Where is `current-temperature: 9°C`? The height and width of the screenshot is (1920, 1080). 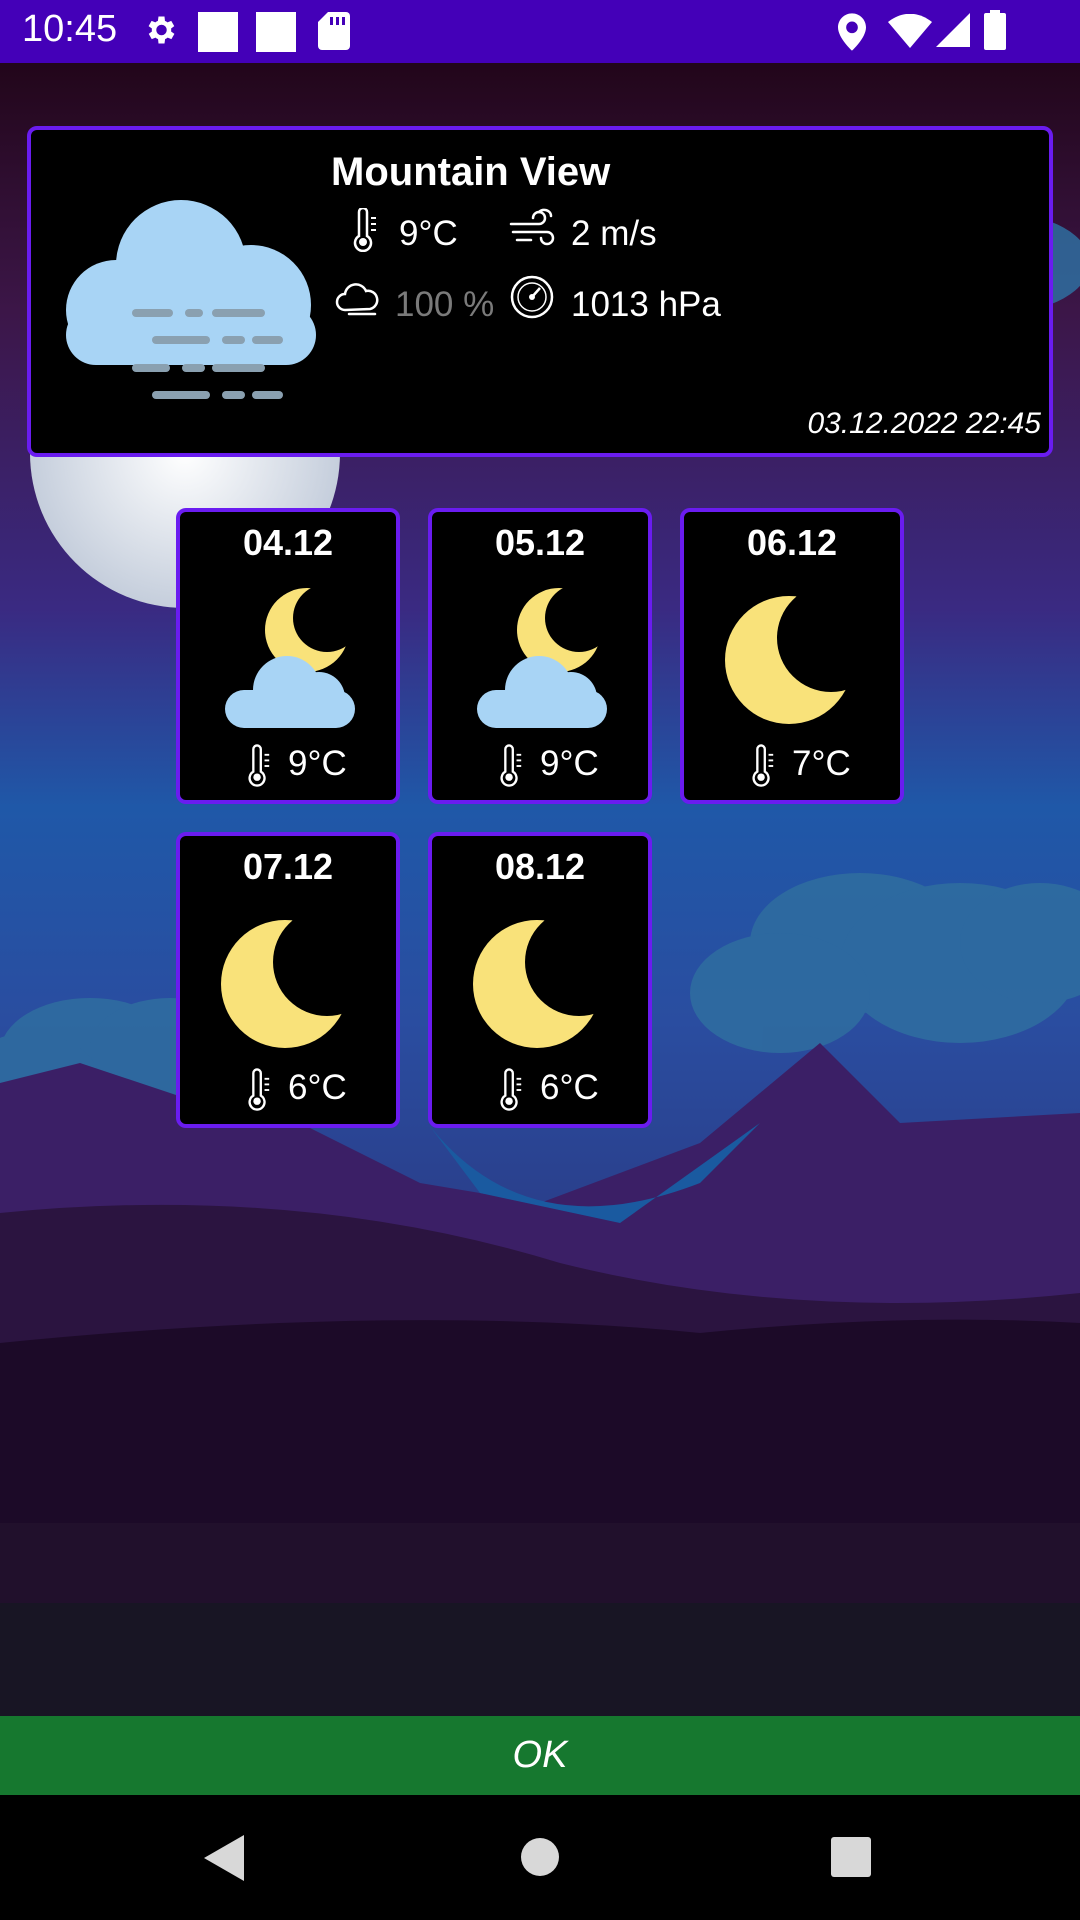 current-temperature: 9°C is located at coordinates (428, 233).